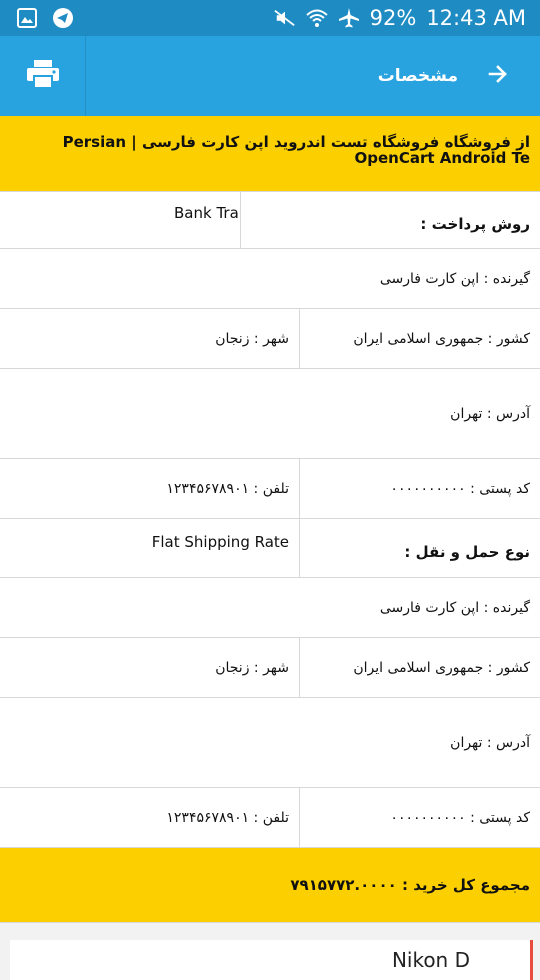 The height and width of the screenshot is (980, 540). What do you see at coordinates (270, 743) in the screenshot?
I see `shipping-address-row: آدرس : تهران` at bounding box center [270, 743].